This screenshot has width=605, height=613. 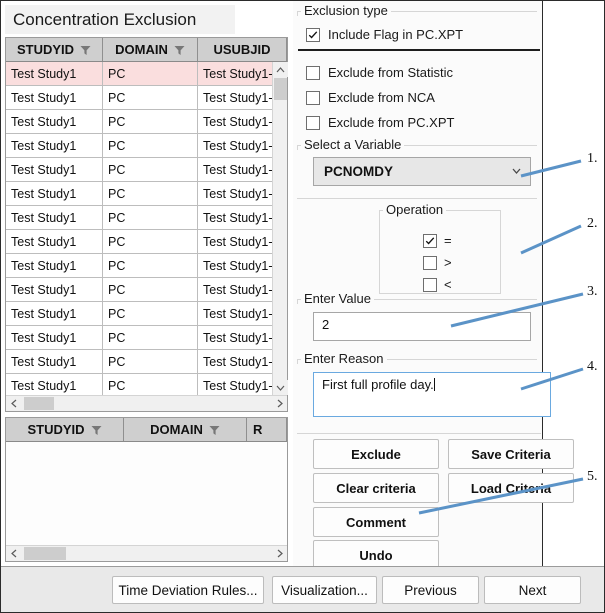 What do you see at coordinates (437, 284) in the screenshot?
I see `operation-less-than: <` at bounding box center [437, 284].